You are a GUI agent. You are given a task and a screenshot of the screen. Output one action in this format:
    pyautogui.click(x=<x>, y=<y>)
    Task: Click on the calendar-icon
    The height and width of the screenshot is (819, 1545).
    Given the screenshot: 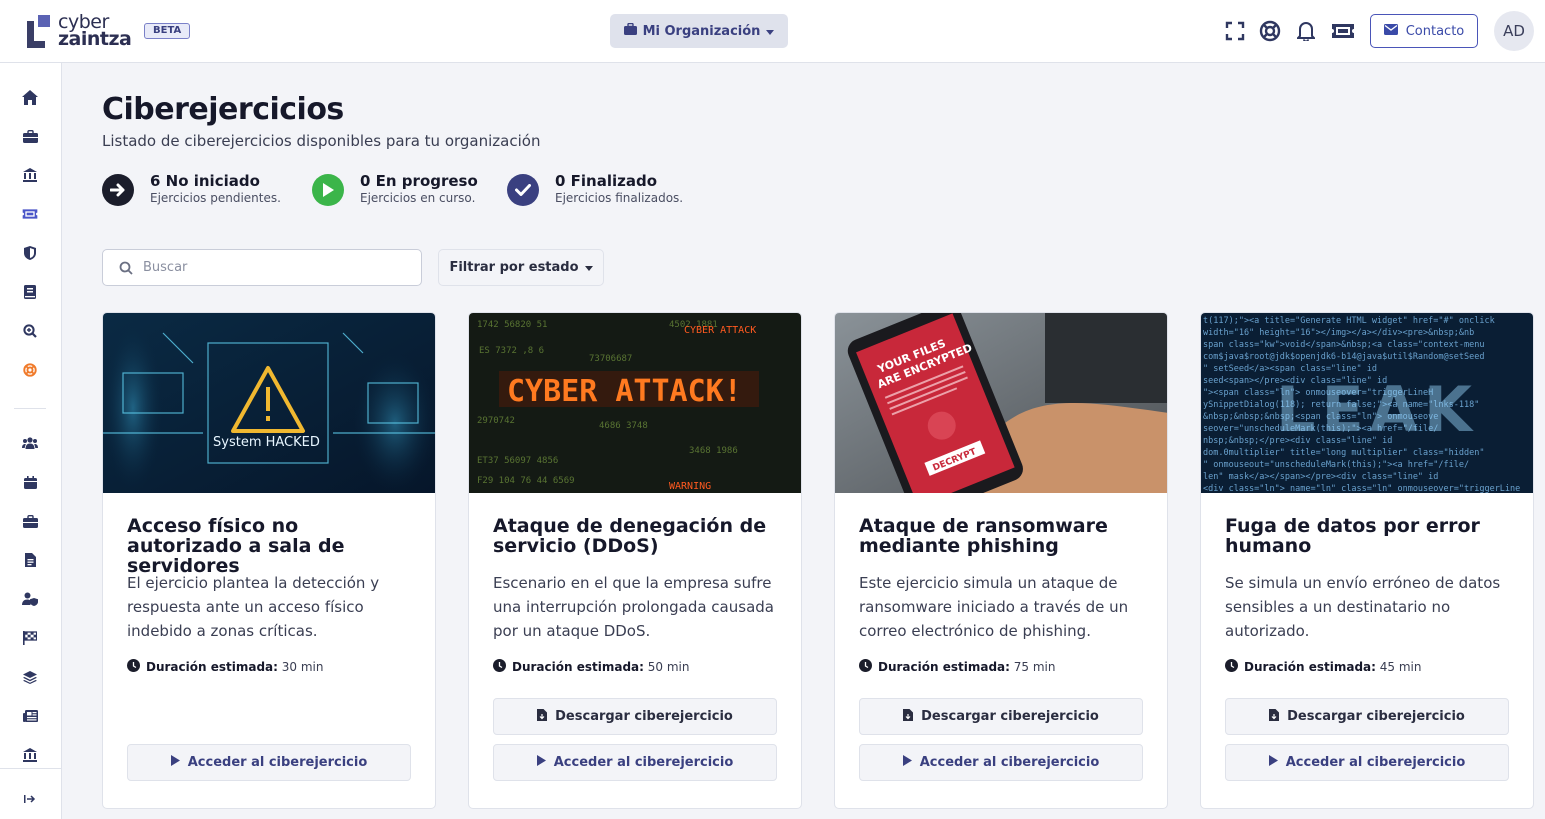 What is the action you would take?
    pyautogui.click(x=30, y=482)
    